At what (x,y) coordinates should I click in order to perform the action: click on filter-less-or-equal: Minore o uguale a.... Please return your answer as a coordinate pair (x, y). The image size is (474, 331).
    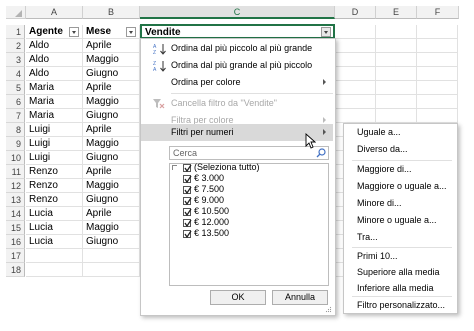
    Looking at the image, I should click on (397, 220).